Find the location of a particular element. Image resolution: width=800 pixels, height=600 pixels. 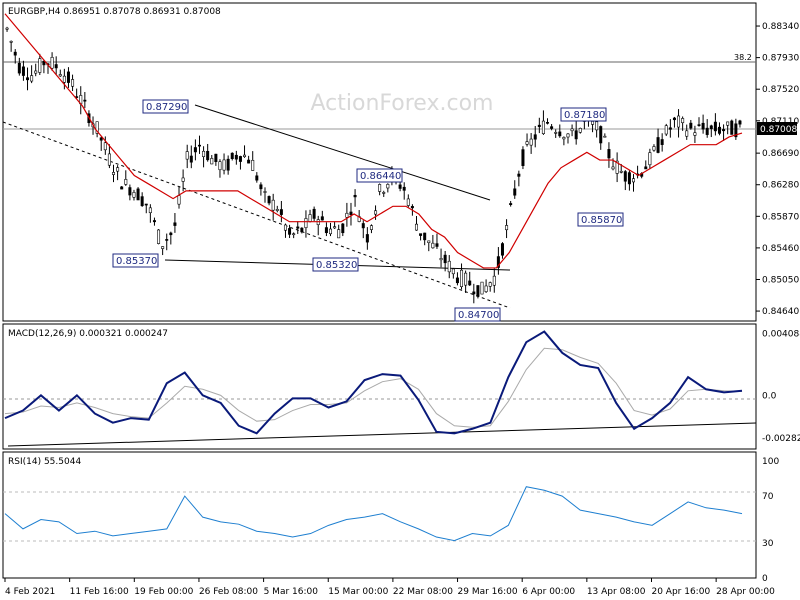

callout-0.84700: 0.84700 is located at coordinates (477, 314).